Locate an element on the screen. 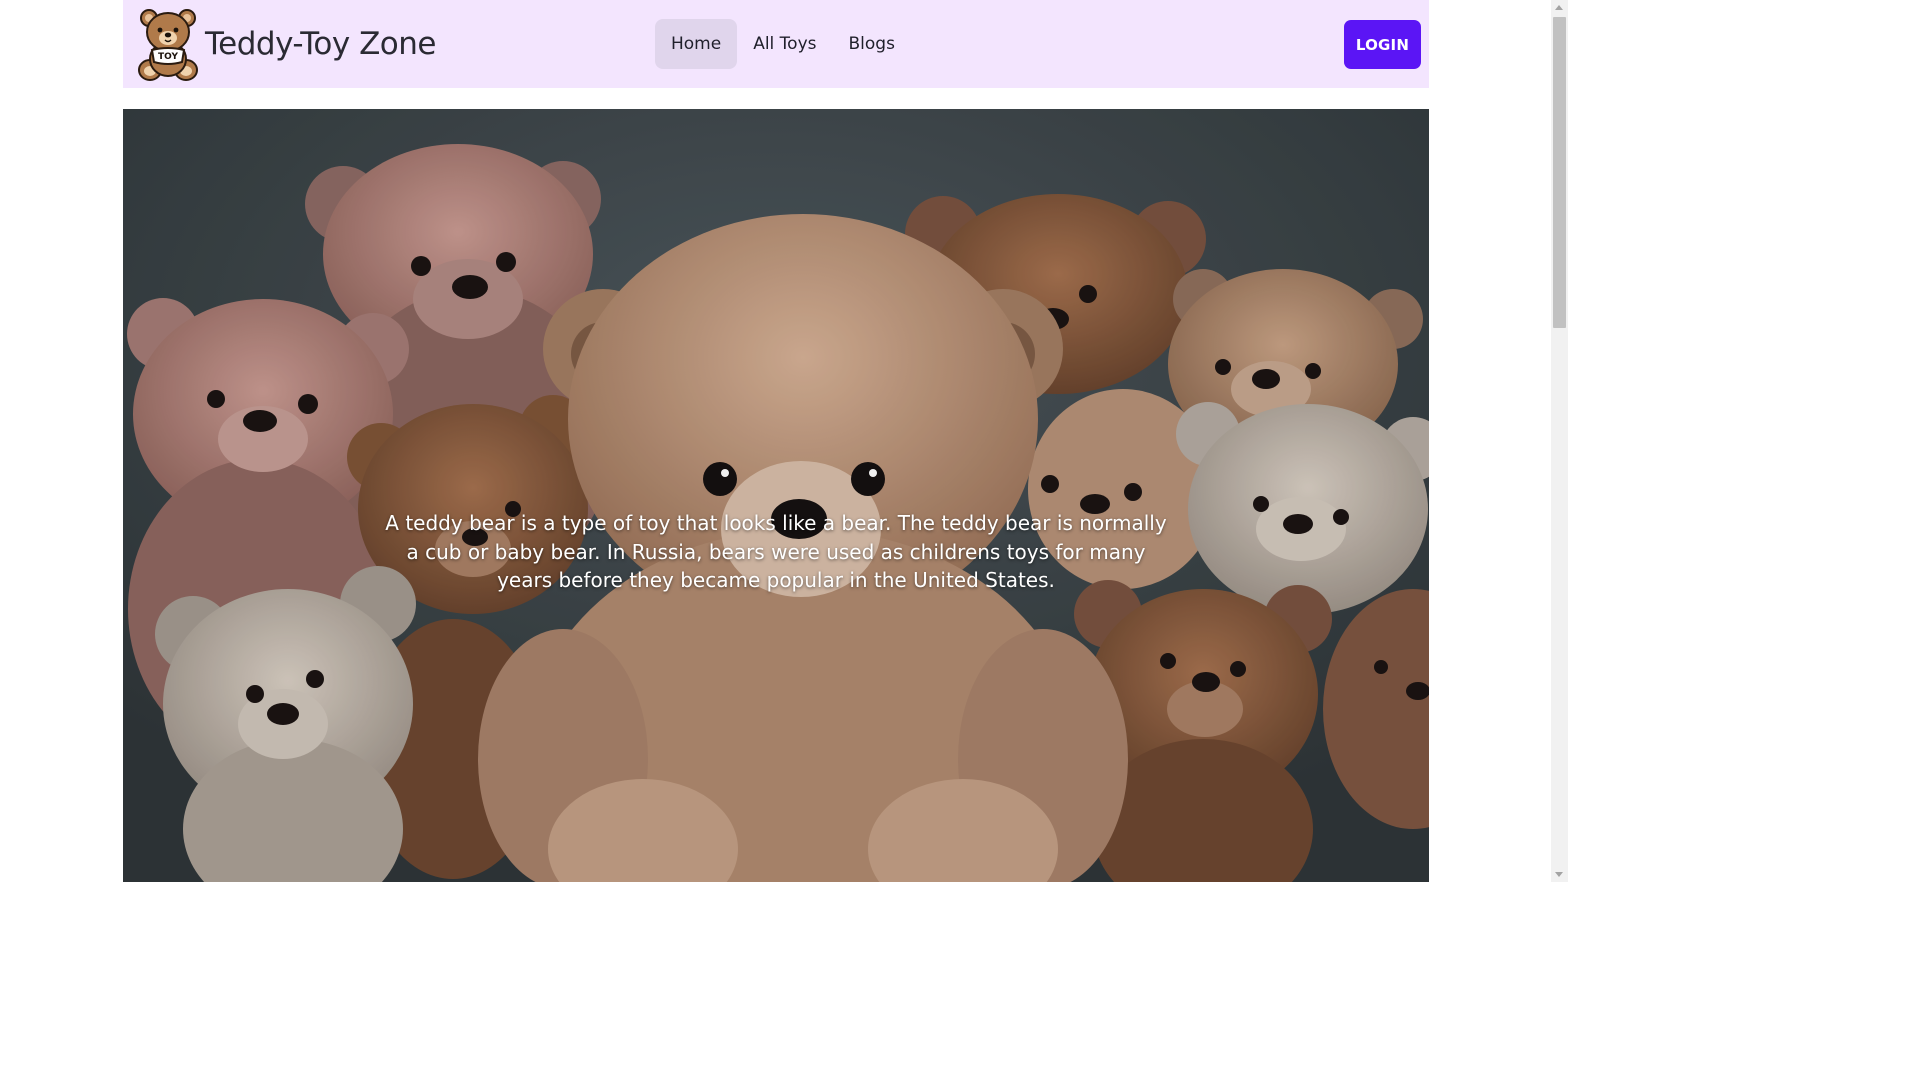  teddy-bear-logo-icon: TOY is located at coordinates (168, 45).